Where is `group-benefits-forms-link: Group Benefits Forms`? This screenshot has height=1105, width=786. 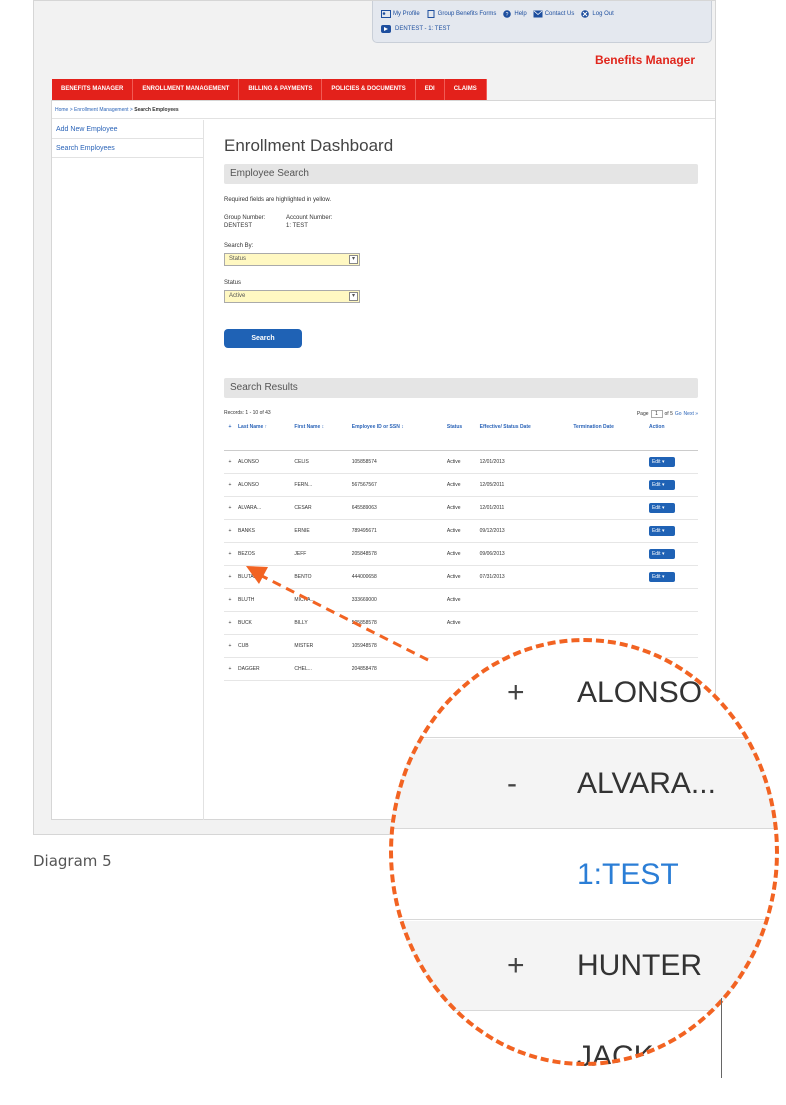 group-benefits-forms-link: Group Benefits Forms is located at coordinates (461, 14).